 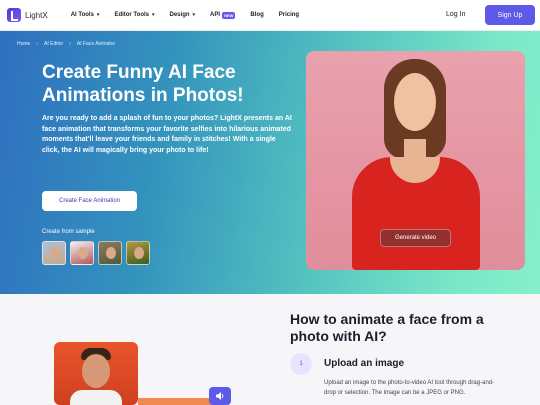 What do you see at coordinates (66, 44) in the screenshot?
I see `breadcrumb: Home › AI Editor › AI Face Animator` at bounding box center [66, 44].